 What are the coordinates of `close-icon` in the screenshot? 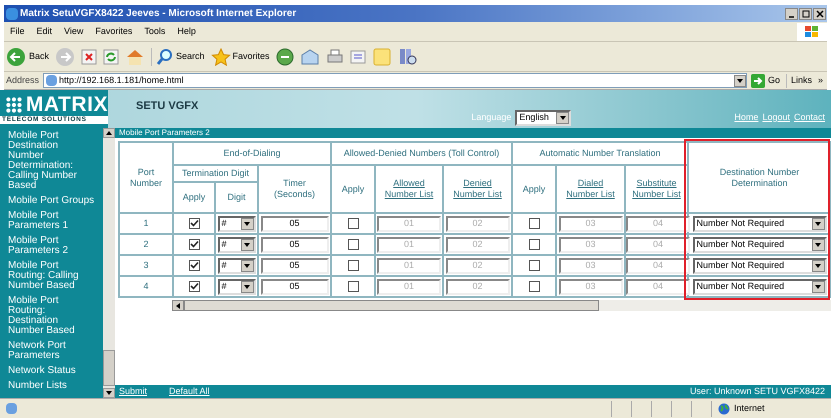 It's located at (819, 14).